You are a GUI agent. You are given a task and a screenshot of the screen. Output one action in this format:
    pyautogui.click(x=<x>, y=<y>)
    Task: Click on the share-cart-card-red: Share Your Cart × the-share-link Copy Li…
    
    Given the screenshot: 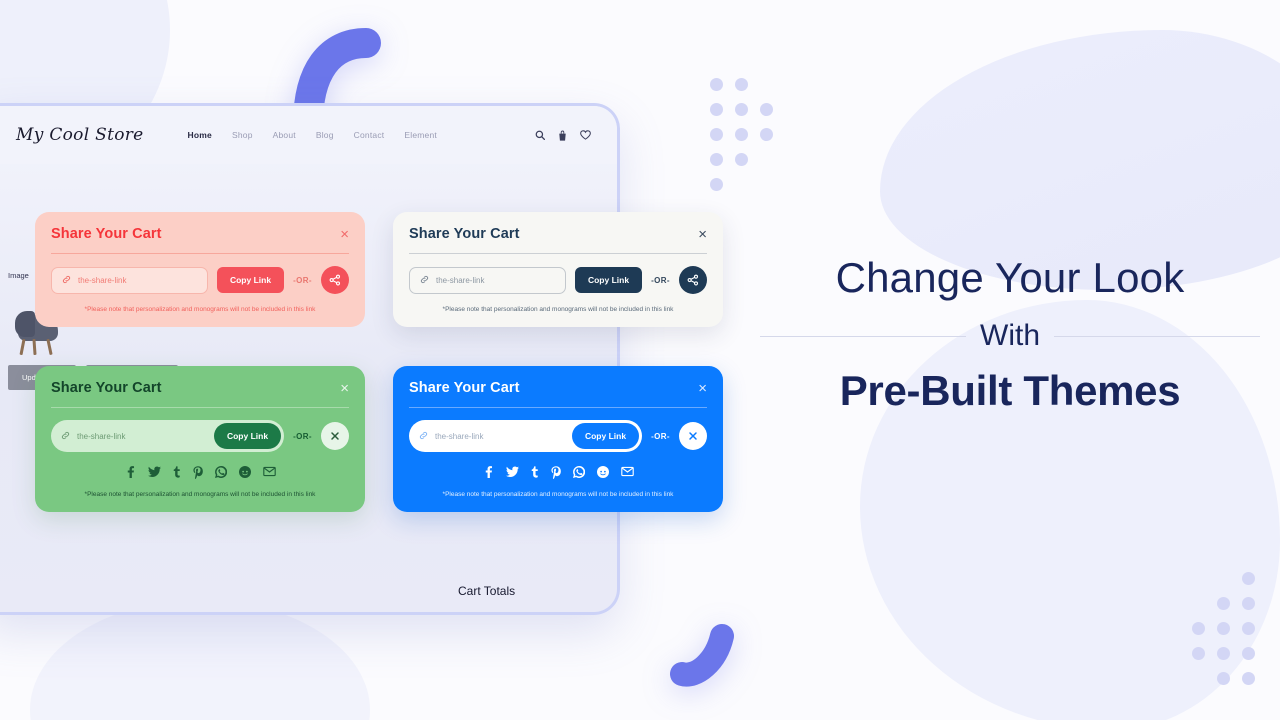 What is the action you would take?
    pyautogui.click(x=200, y=269)
    